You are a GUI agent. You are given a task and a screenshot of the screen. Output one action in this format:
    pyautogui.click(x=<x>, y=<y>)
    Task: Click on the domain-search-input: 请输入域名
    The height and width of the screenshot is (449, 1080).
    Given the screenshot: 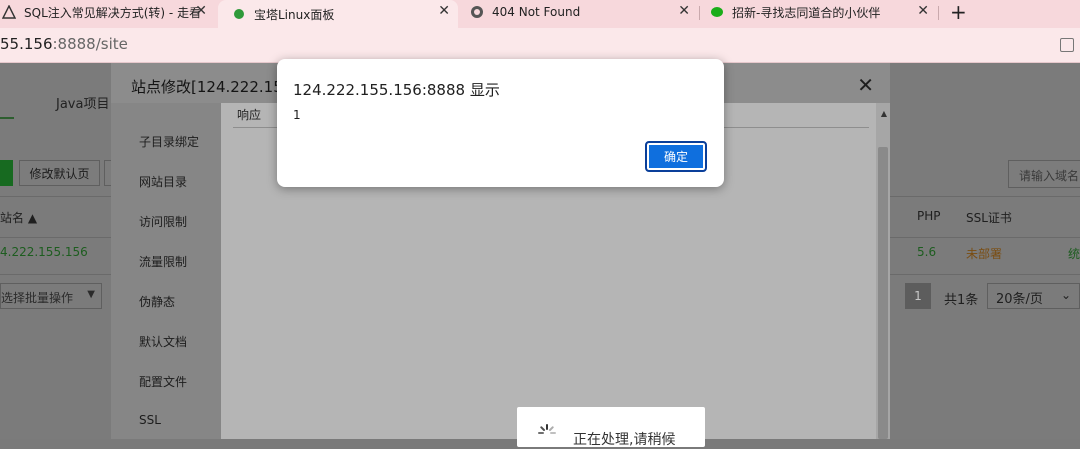 What is the action you would take?
    pyautogui.click(x=1044, y=174)
    